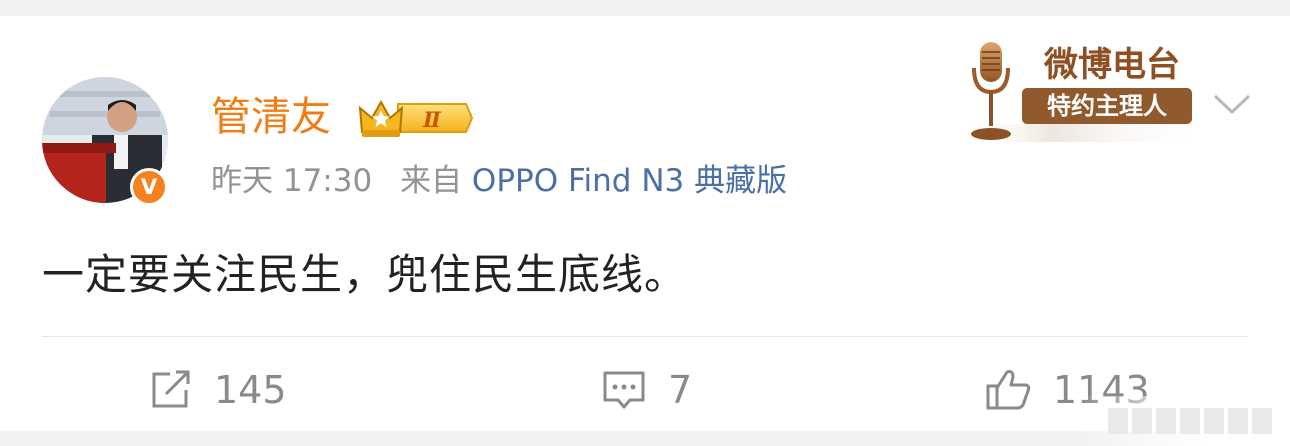  I want to click on repost-count: 145, so click(250, 390).